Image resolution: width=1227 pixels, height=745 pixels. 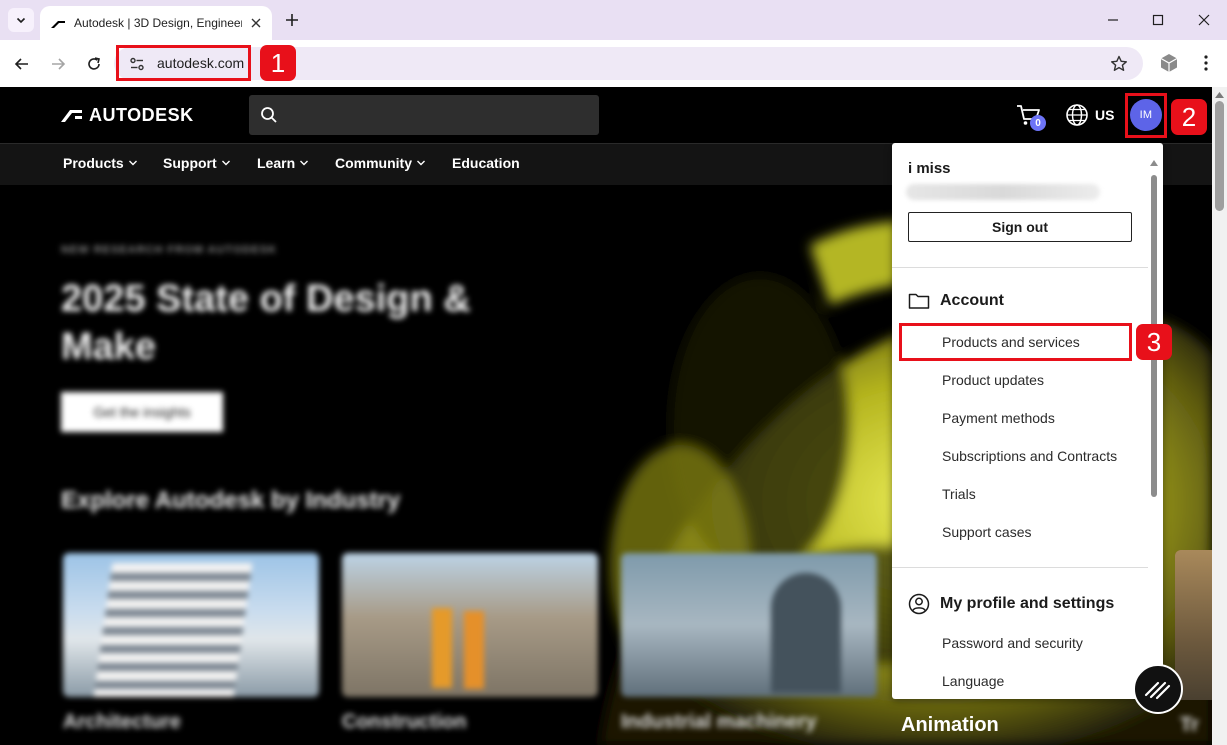 I want to click on industry-card-industrial-machinery, so click(x=749, y=625).